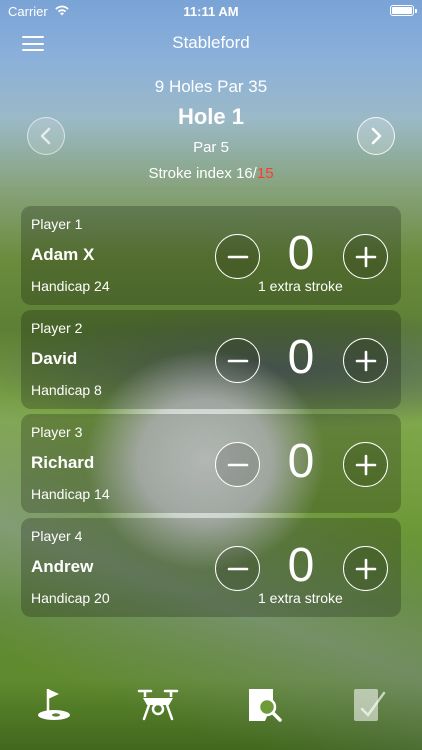 Image resolution: width=422 pixels, height=750 pixels. What do you see at coordinates (54, 358) in the screenshot?
I see `player-name: David` at bounding box center [54, 358].